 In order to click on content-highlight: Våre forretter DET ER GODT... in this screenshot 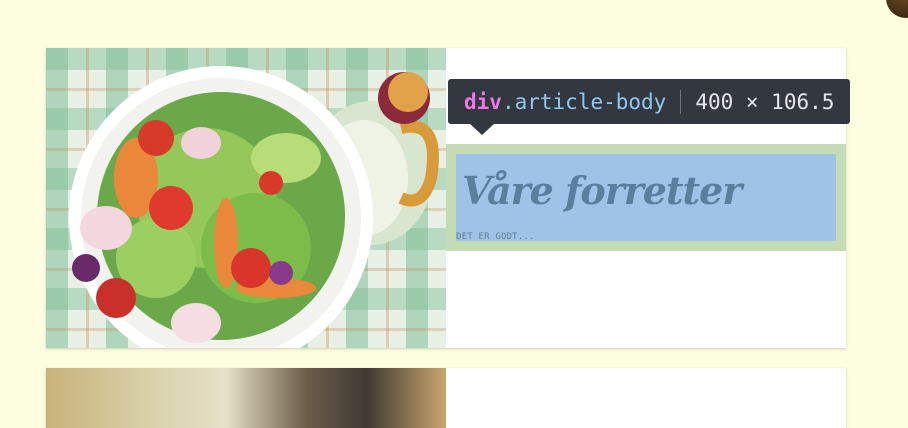, I will do `click(646, 198)`.